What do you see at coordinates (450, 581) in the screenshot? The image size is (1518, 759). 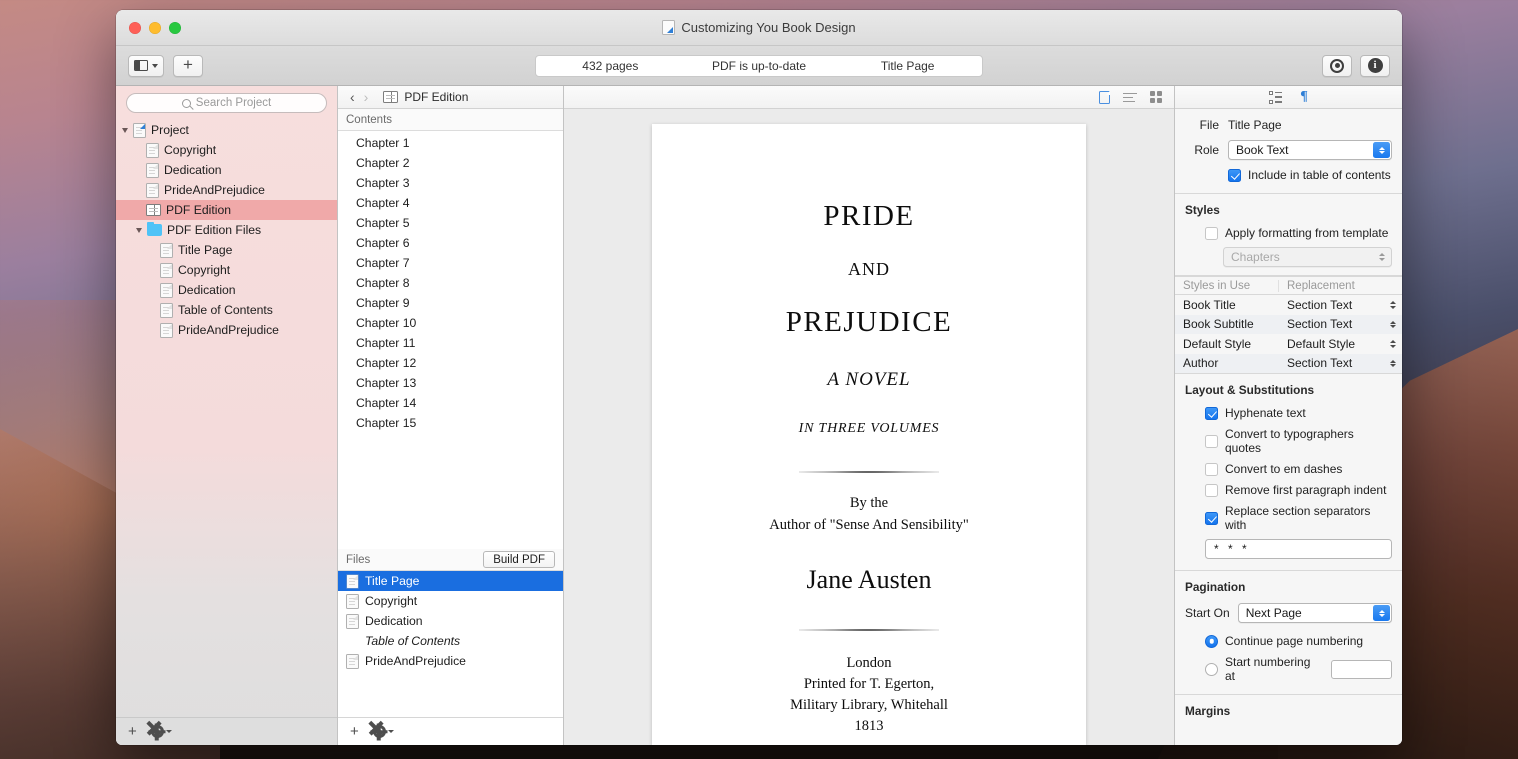 I see `file-list-item: Title Page` at bounding box center [450, 581].